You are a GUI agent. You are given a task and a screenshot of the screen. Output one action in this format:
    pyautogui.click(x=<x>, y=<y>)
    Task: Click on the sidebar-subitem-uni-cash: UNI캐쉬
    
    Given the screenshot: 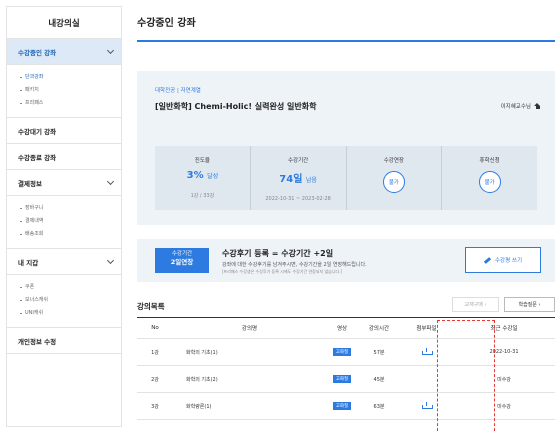 What is the action you would take?
    pyautogui.click(x=70, y=313)
    